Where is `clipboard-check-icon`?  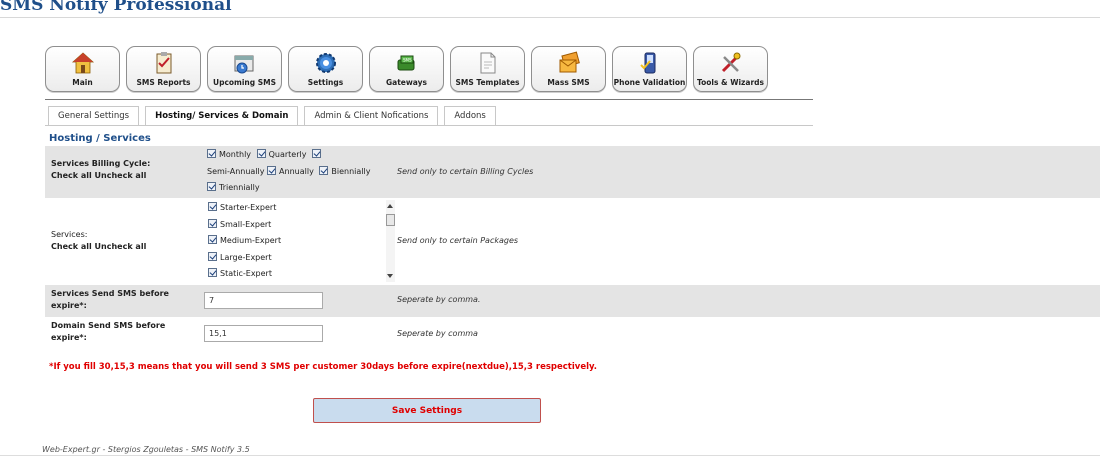
clipboard-check-icon is located at coordinates (163, 63).